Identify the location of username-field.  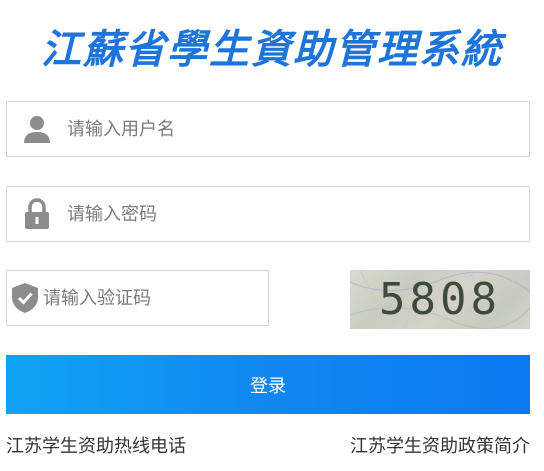
(268, 129).